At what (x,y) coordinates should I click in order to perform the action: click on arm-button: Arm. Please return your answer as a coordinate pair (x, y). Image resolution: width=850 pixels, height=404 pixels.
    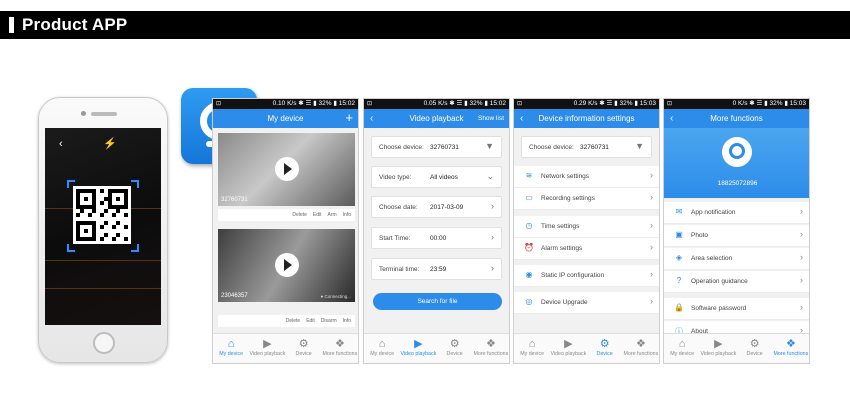
    Looking at the image, I should click on (331, 215).